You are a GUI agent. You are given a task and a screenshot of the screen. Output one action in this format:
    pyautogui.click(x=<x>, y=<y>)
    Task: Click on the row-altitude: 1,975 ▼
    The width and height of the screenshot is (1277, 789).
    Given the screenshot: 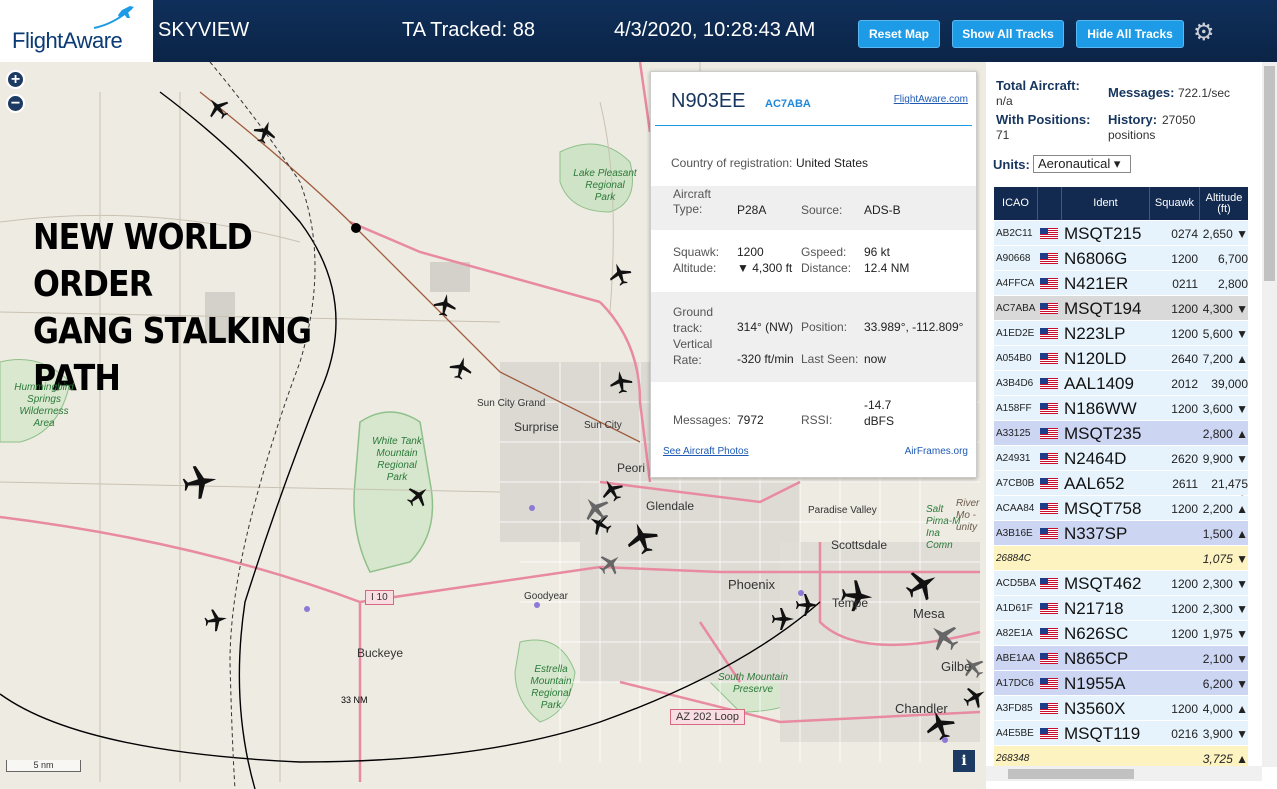 What is the action you would take?
    pyautogui.click(x=1225, y=634)
    